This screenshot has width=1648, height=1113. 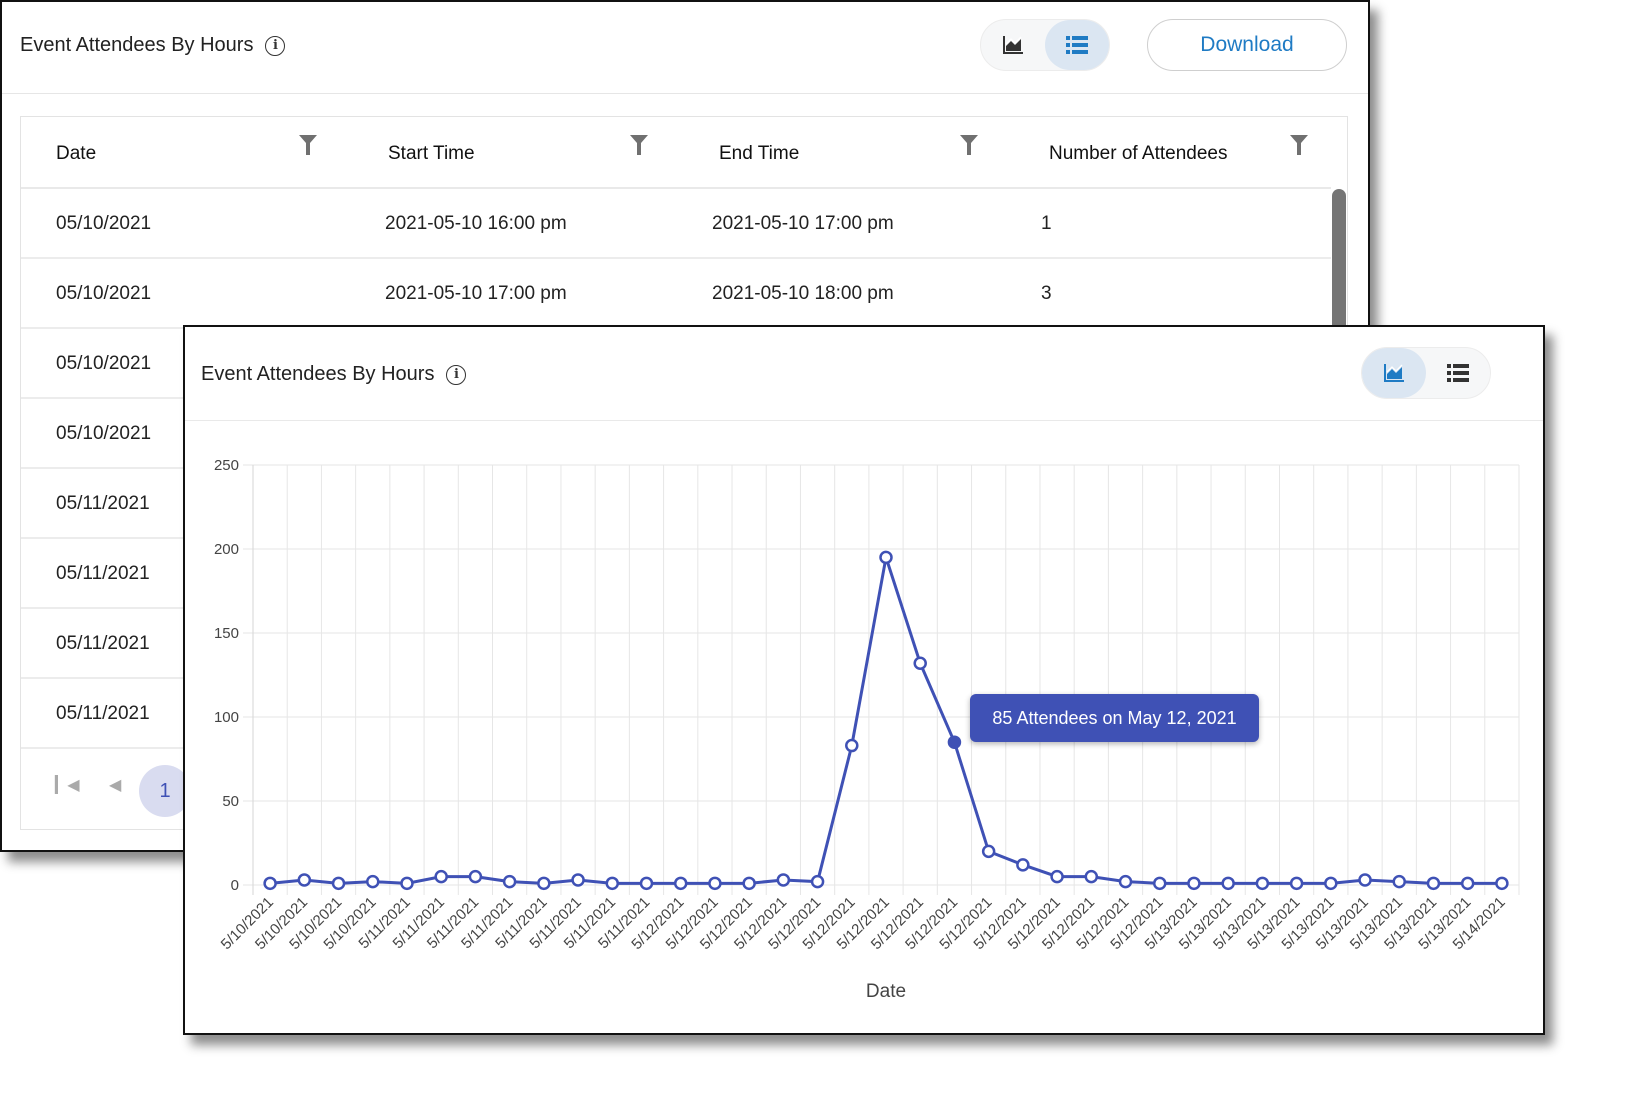 I want to click on download-button: Download, so click(x=1247, y=45).